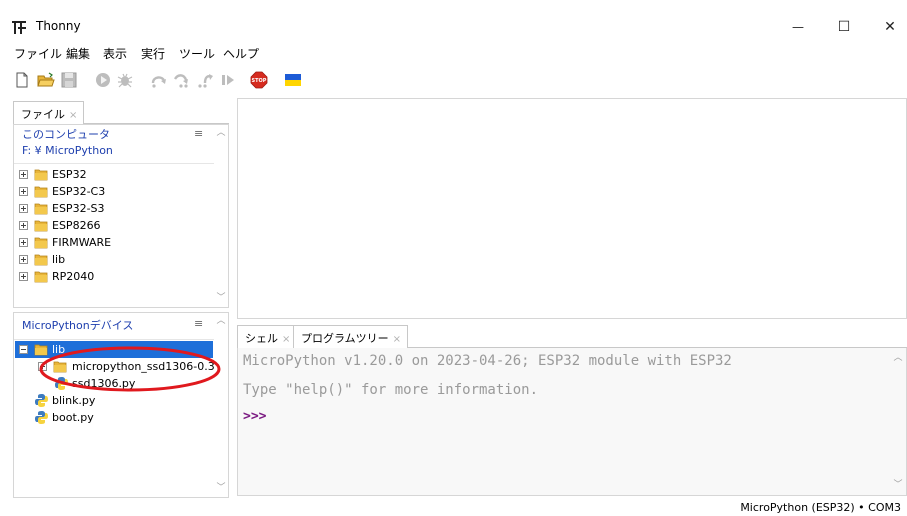 Image resolution: width=907 pixels, height=516 pixels. What do you see at coordinates (182, 80) in the screenshot?
I see `step-into-icon` at bounding box center [182, 80].